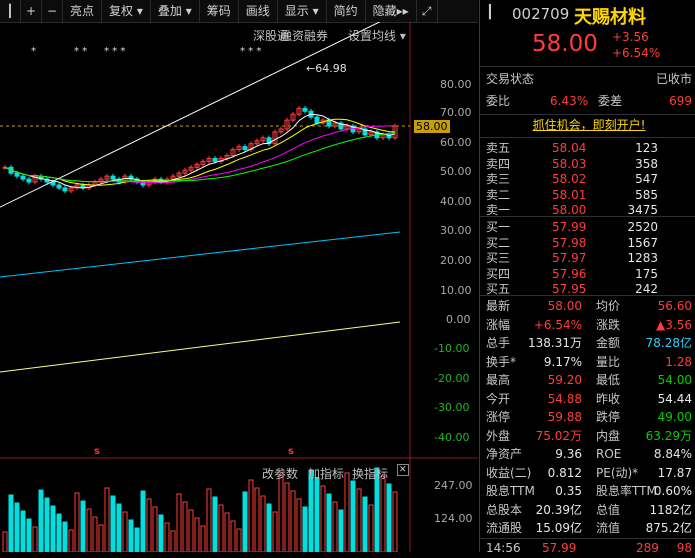  What do you see at coordinates (452, 348) in the screenshot?
I see `axis-label: -10.00` at bounding box center [452, 348].